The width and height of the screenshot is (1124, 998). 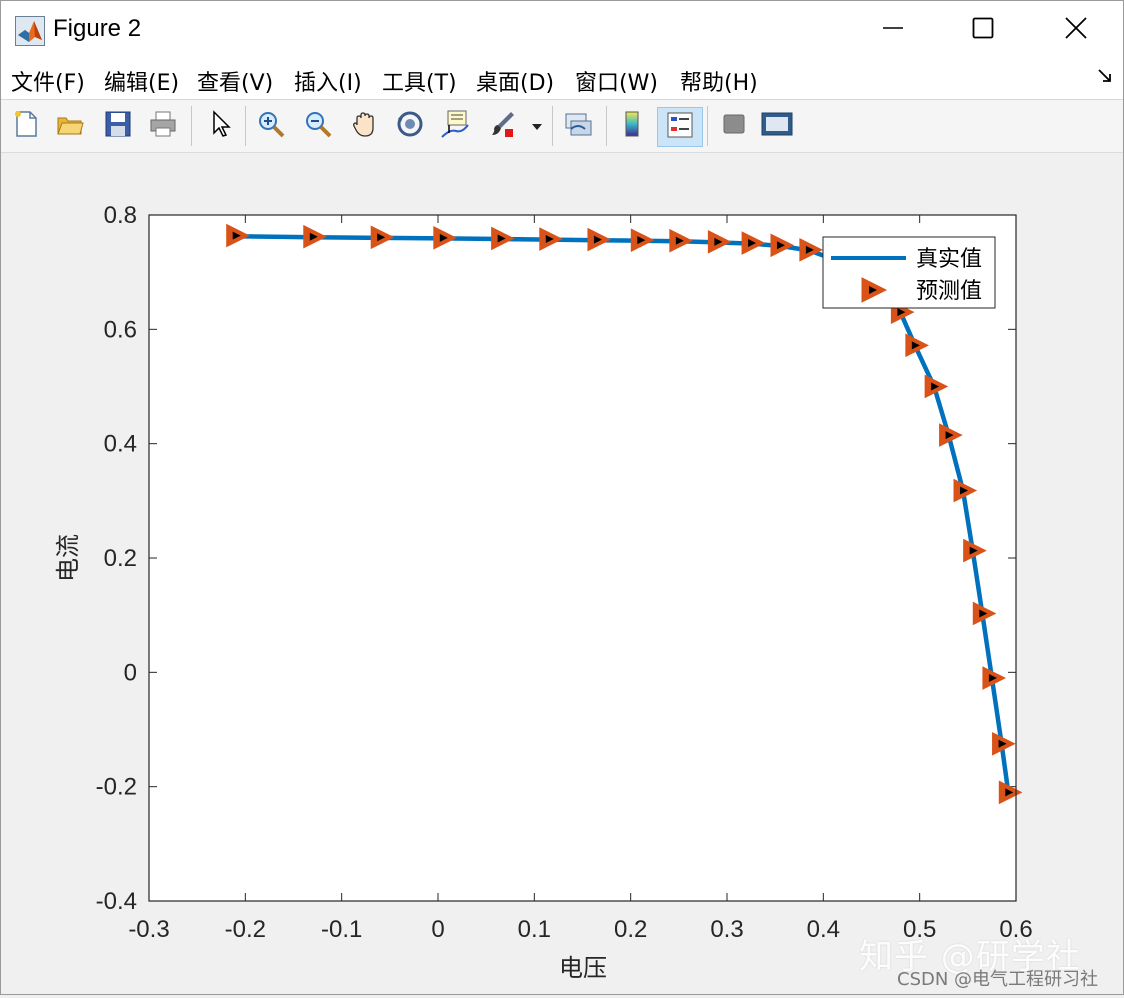 I want to click on legend-icon, so click(x=680, y=127).